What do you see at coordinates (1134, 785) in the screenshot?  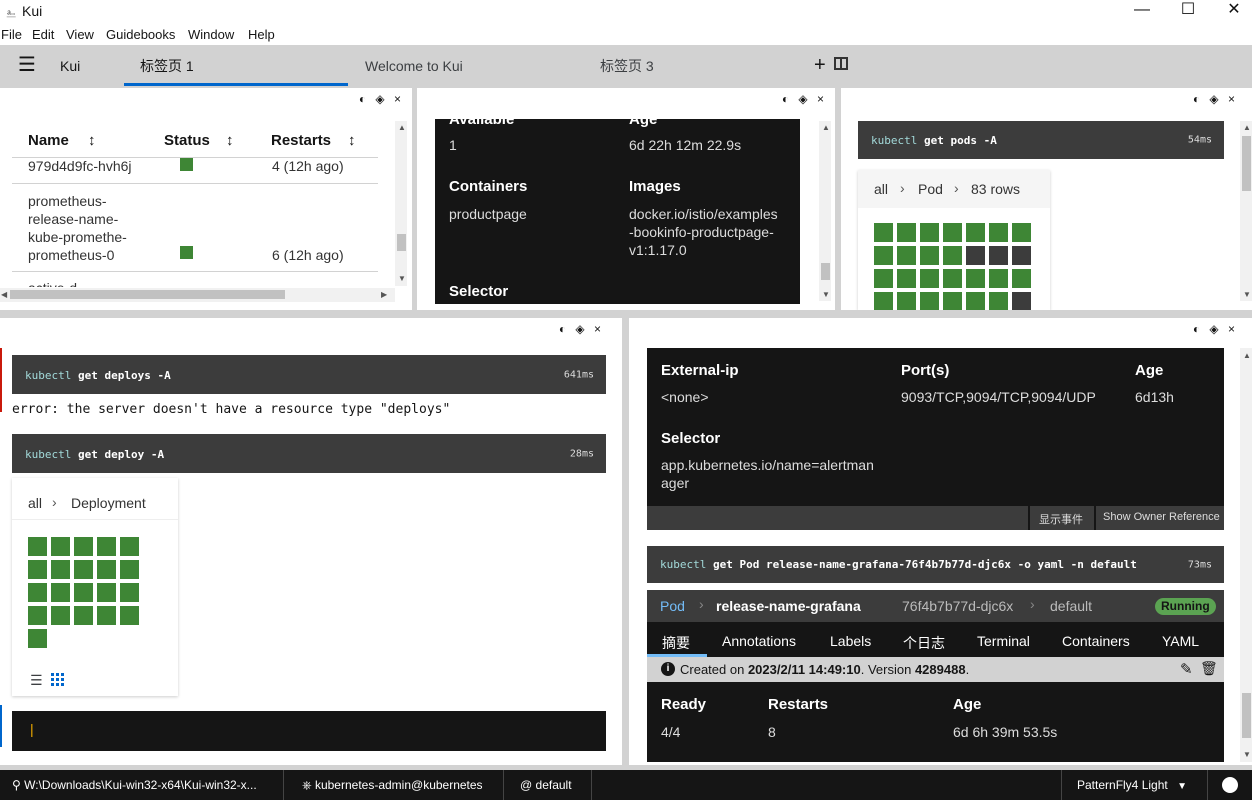 I see `theme-selector: PatternFly4 Light ▼` at bounding box center [1134, 785].